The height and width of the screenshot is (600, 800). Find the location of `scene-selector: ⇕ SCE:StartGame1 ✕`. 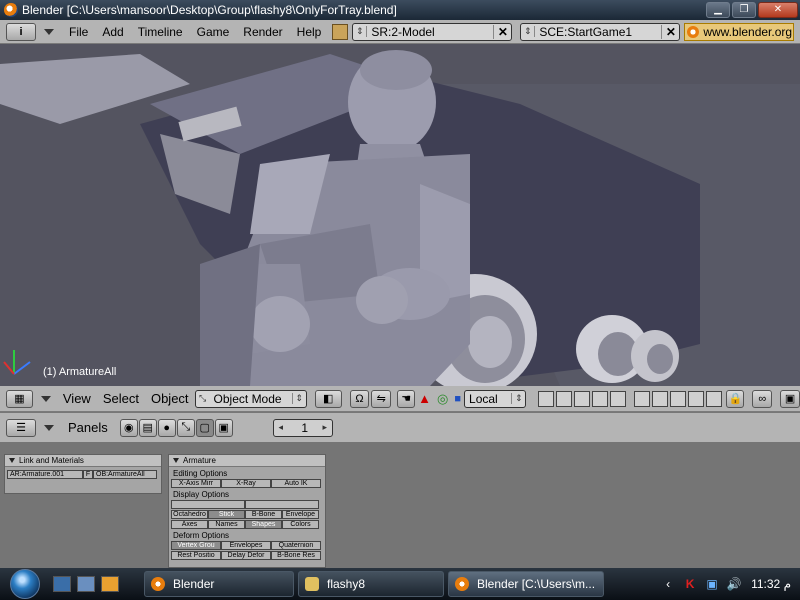

scene-selector: ⇕ SCE:StartGame1 ✕ is located at coordinates (600, 31).